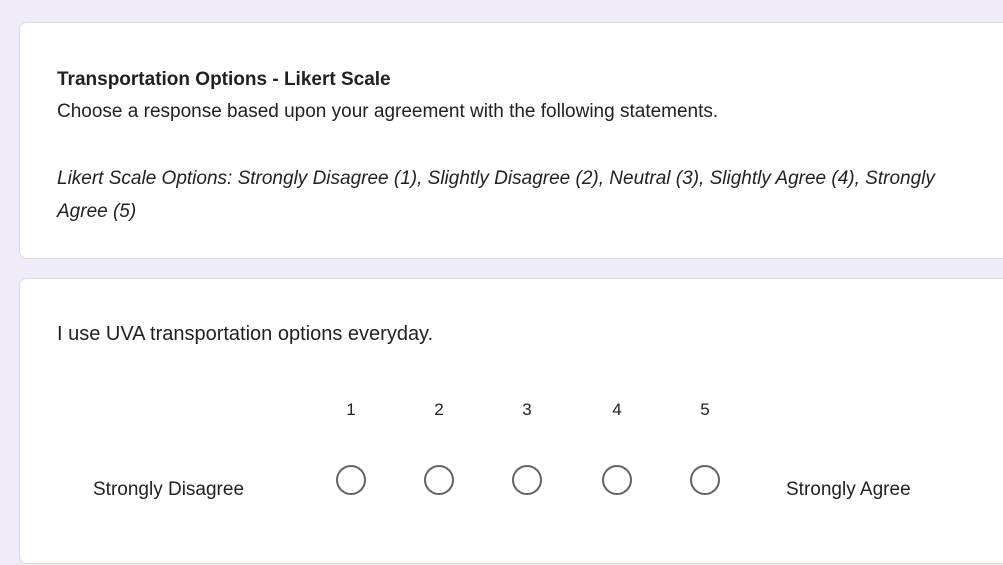 The height and width of the screenshot is (565, 1003). Describe the element at coordinates (705, 409) in the screenshot. I see `scale-number-5: 5` at that location.